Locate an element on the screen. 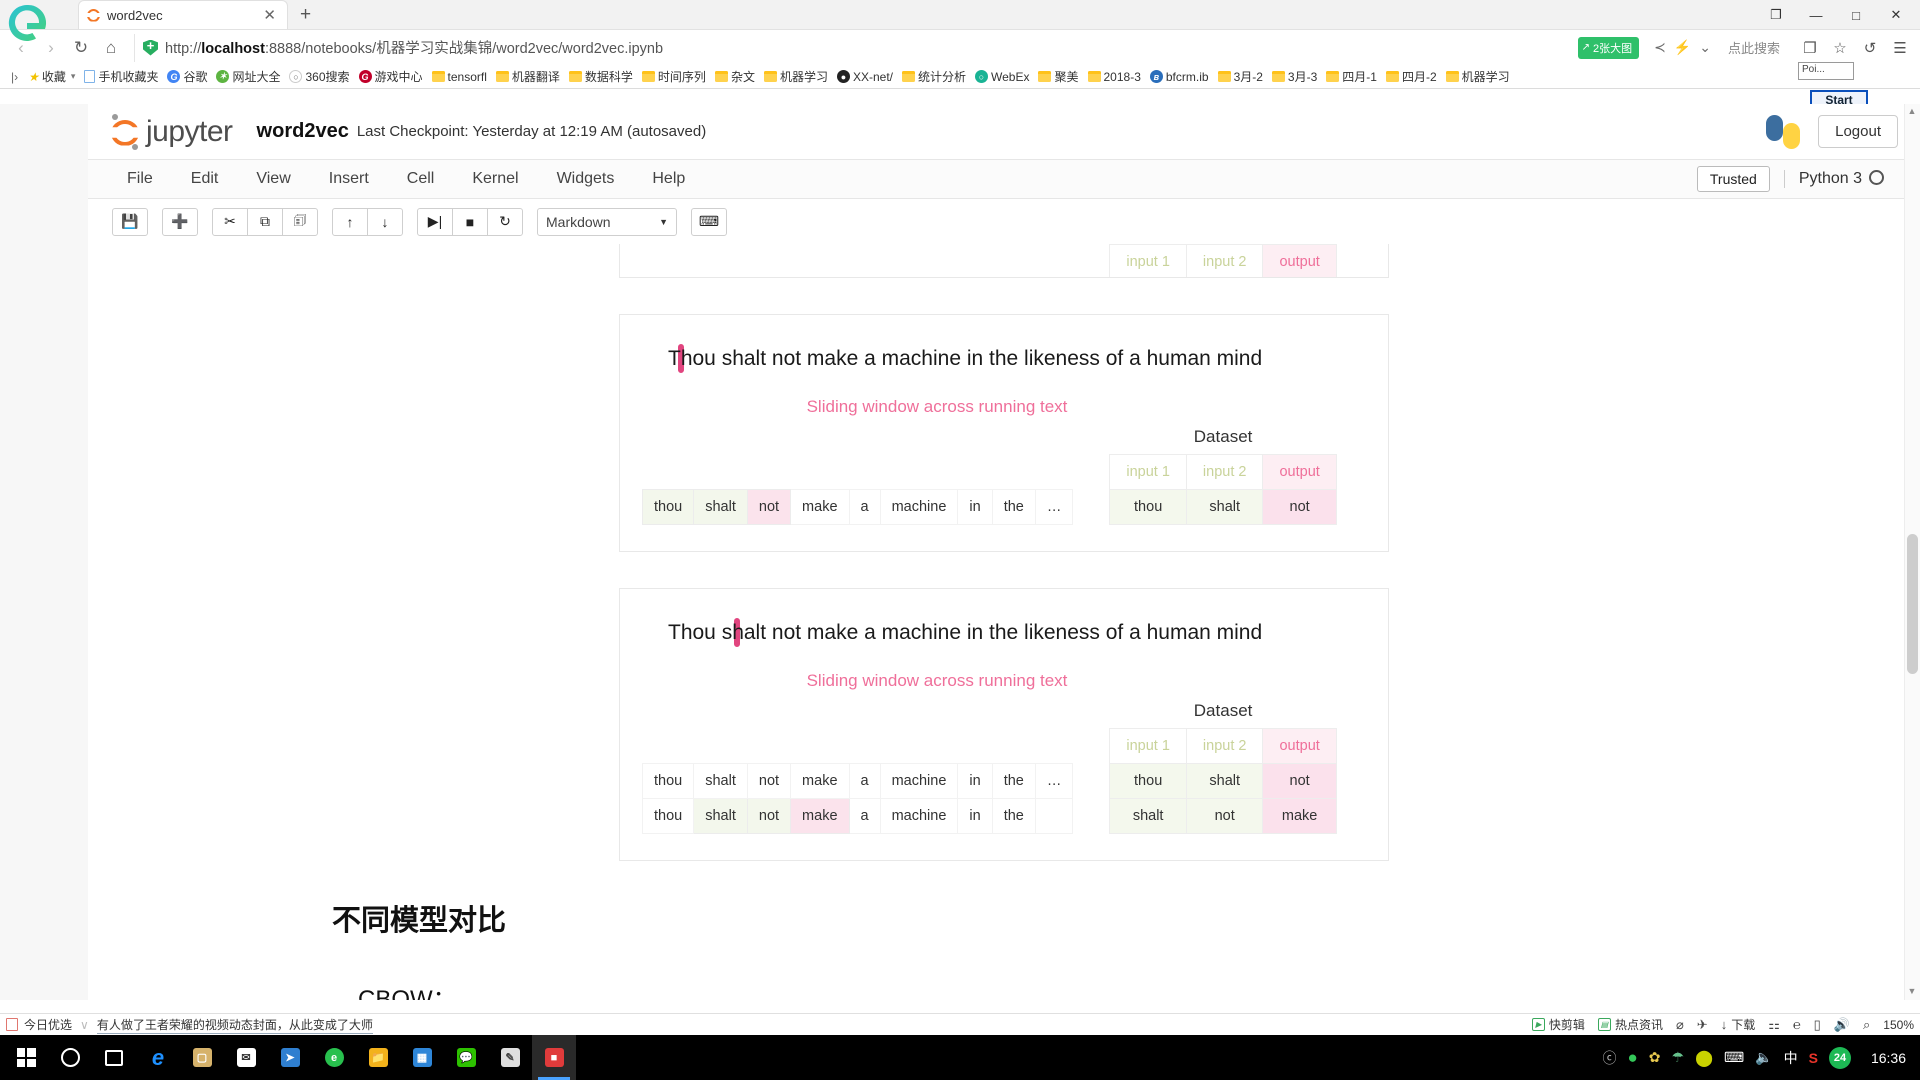  menu-view: View is located at coordinates (273, 179).